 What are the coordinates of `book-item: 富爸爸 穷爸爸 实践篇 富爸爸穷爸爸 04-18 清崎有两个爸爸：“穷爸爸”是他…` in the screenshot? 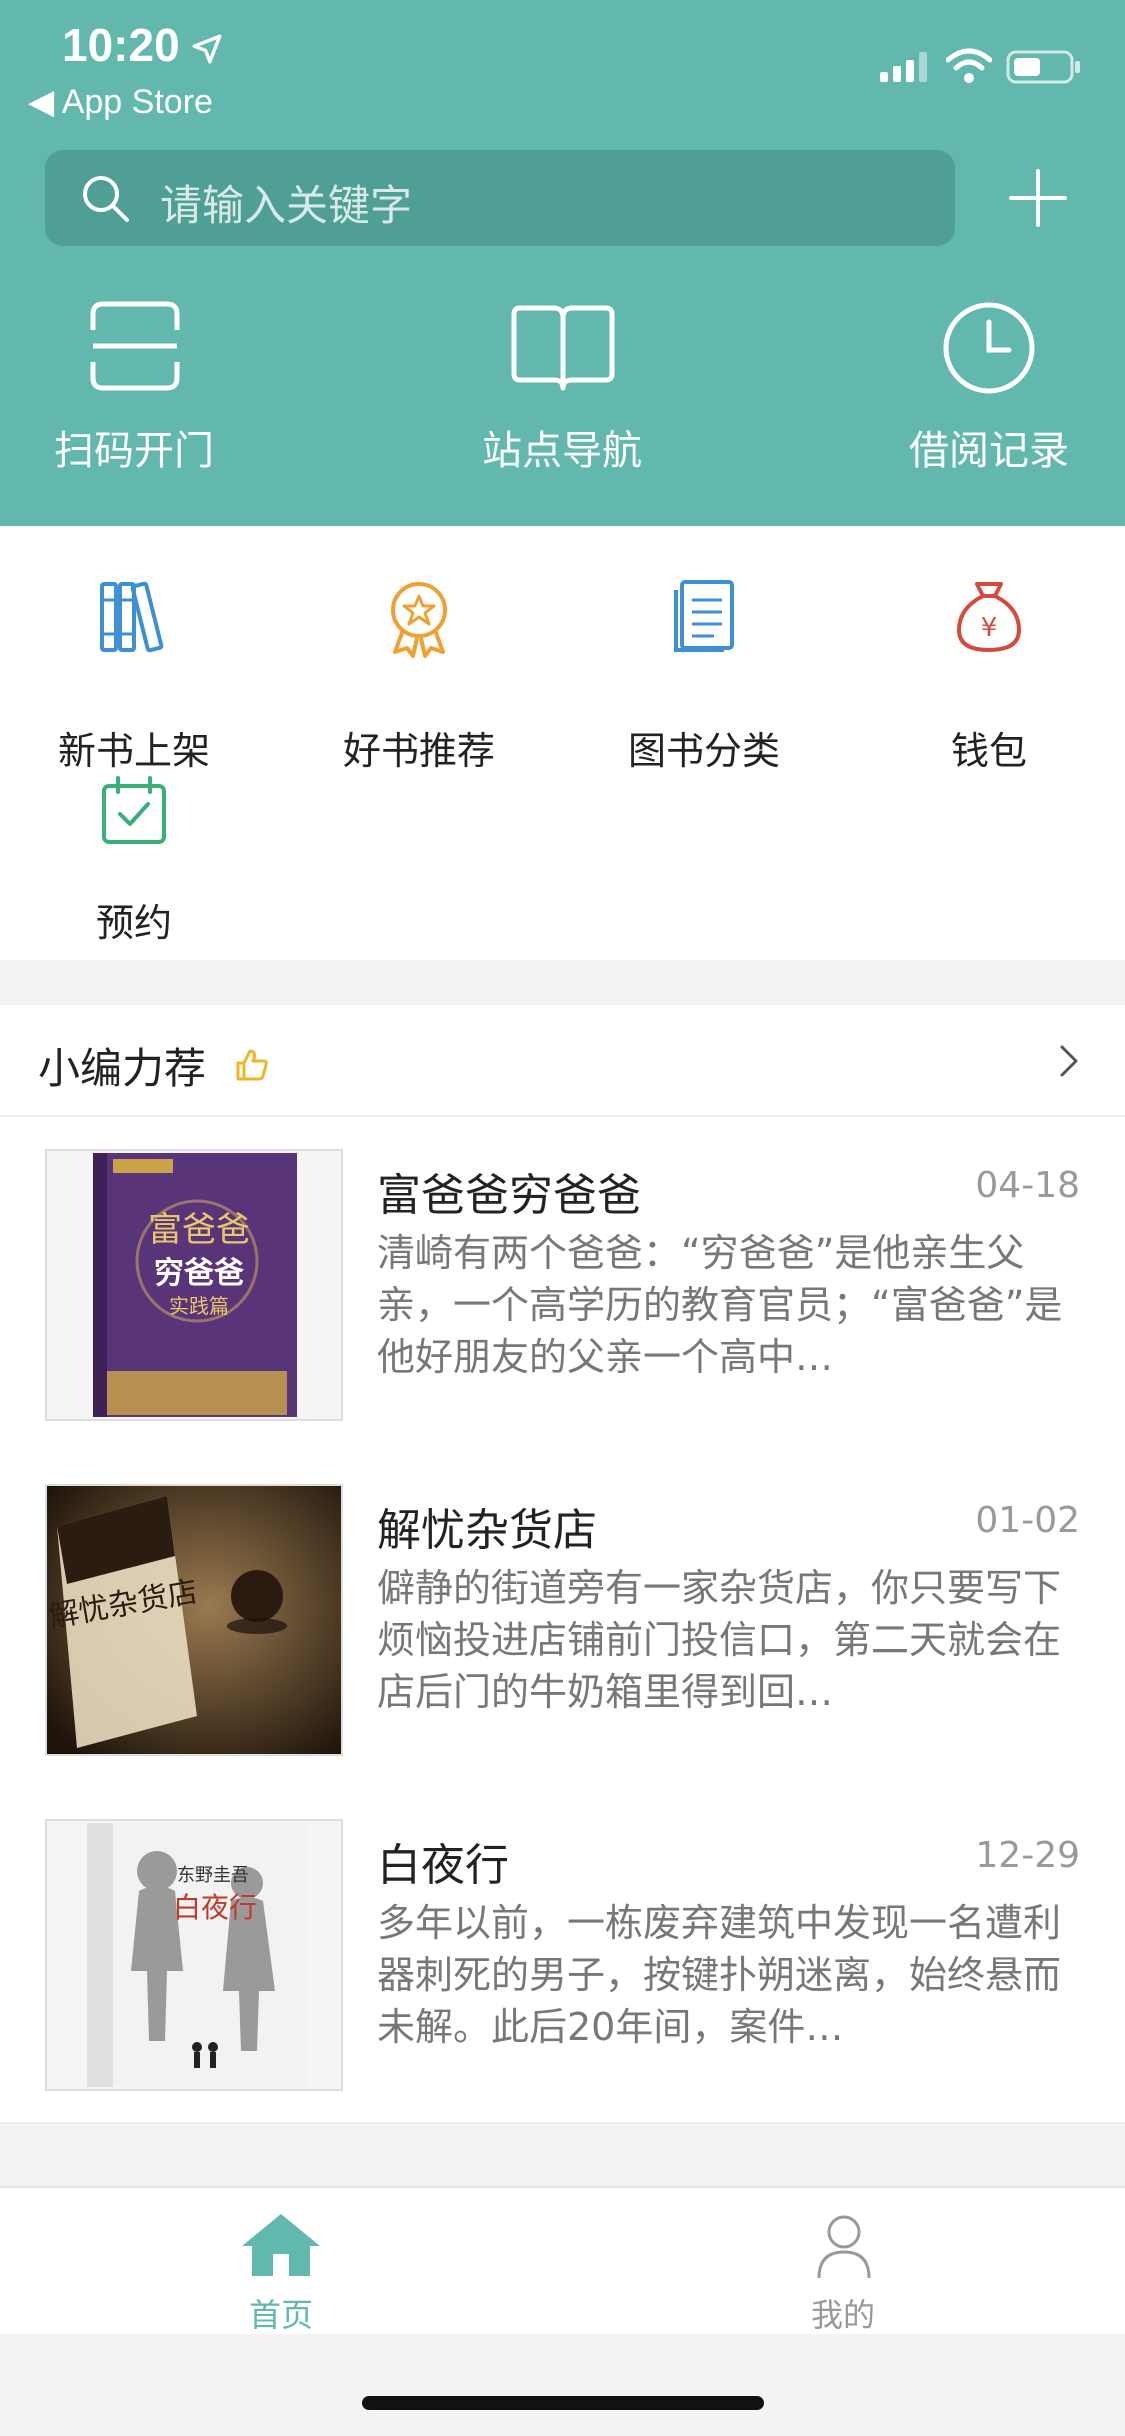 It's located at (562, 1285).